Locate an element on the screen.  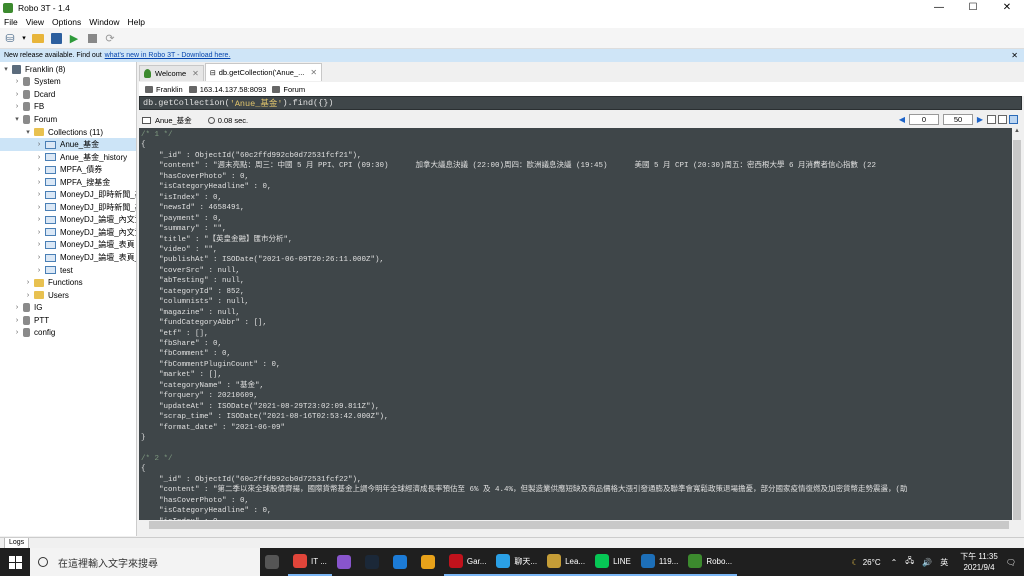
tray-chevron-icon: ⌃ is located at coordinates (894, 562).